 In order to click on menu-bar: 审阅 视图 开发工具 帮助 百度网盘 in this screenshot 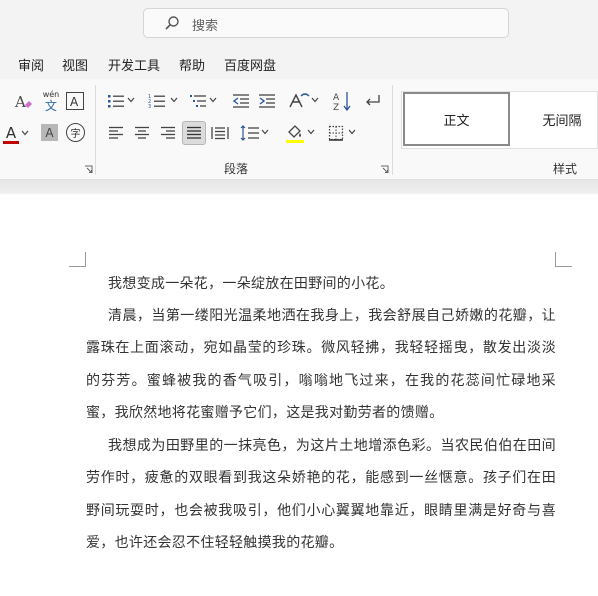, I will do `click(299, 63)`.